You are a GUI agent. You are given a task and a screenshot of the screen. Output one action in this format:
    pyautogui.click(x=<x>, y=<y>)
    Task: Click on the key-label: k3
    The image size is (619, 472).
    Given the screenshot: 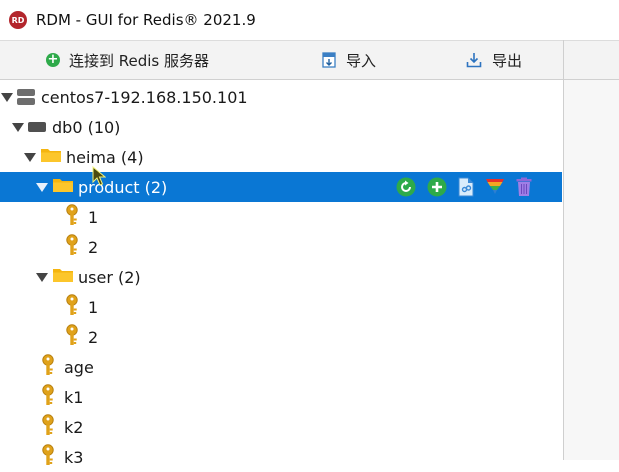 What is the action you would take?
    pyautogui.click(x=74, y=457)
    